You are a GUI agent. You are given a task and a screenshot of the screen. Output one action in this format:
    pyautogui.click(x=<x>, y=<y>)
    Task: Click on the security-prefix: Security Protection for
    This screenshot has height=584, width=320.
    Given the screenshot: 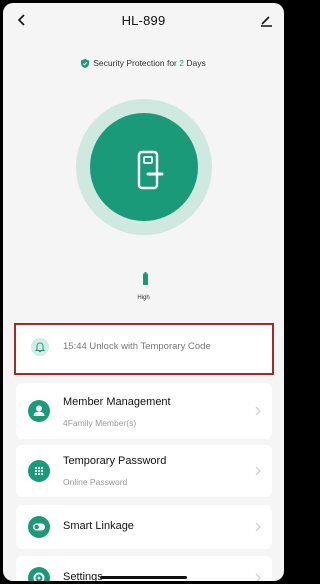 What is the action you would take?
    pyautogui.click(x=136, y=63)
    